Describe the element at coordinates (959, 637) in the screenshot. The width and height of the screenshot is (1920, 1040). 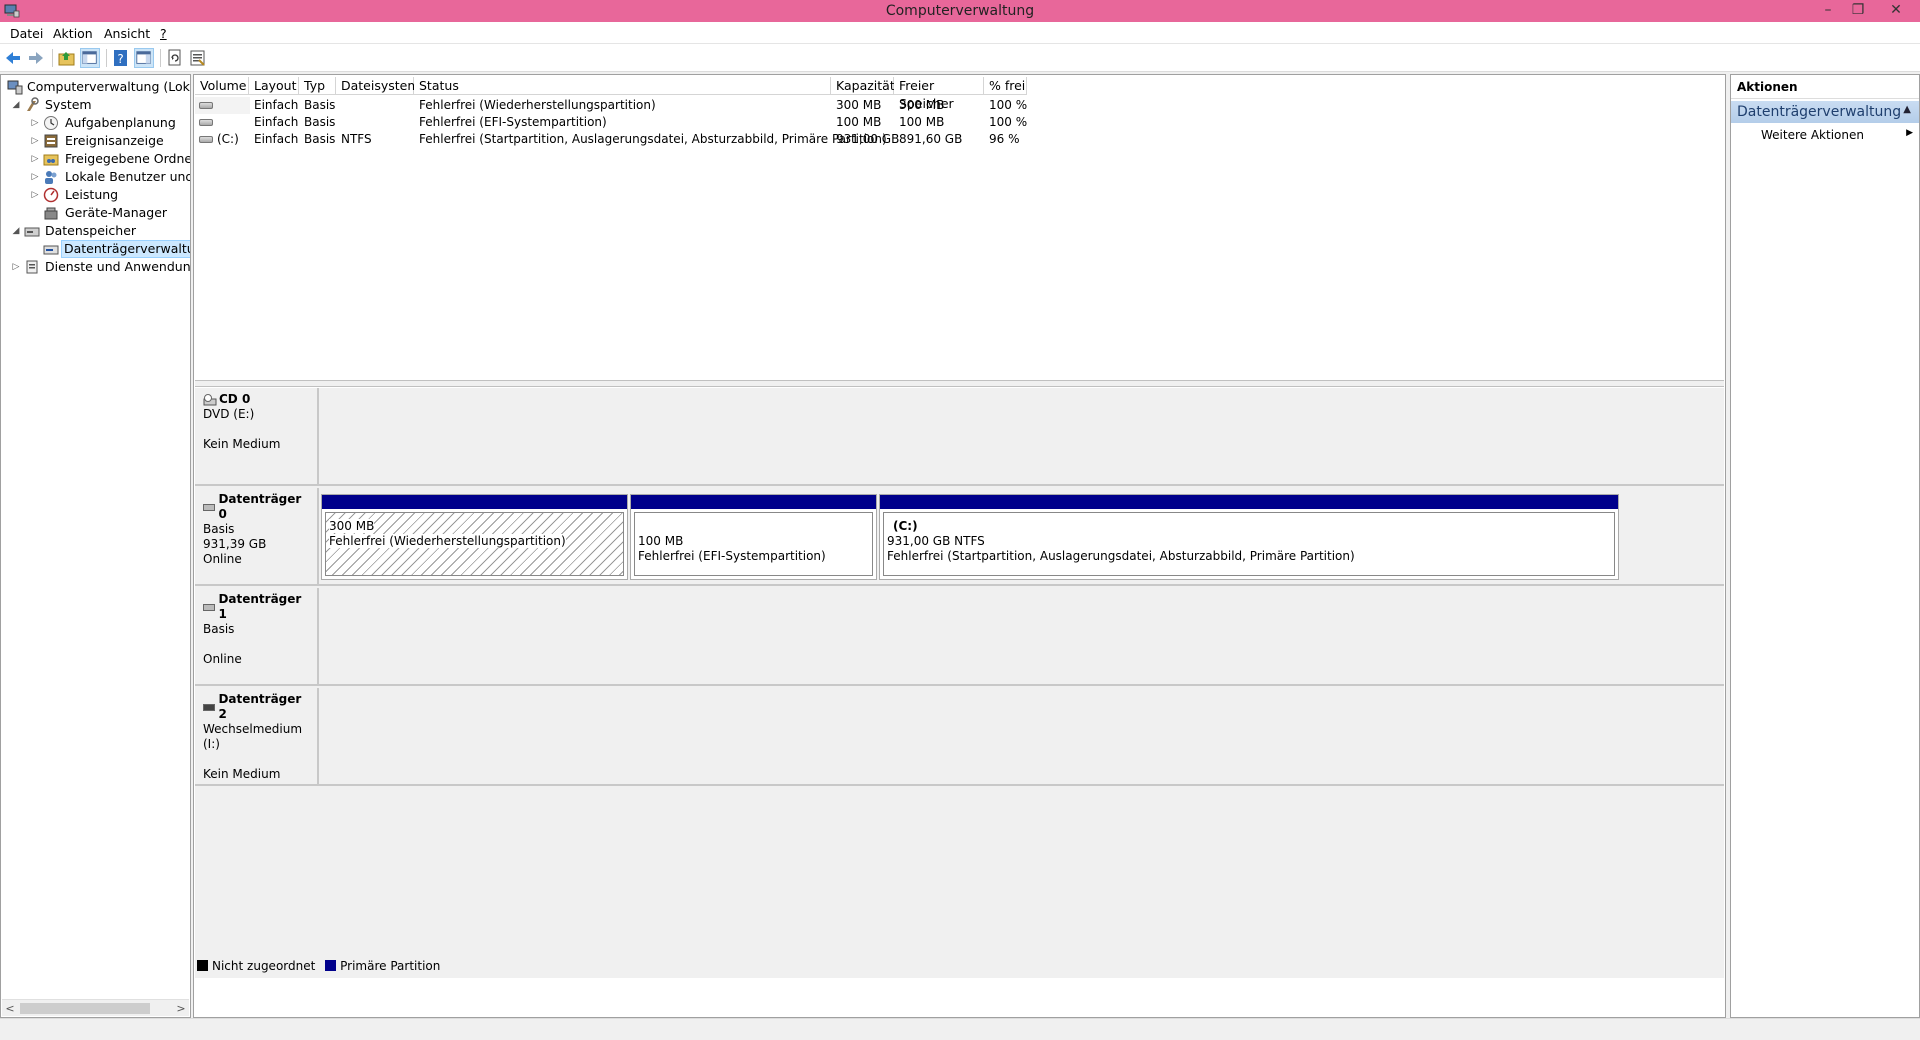
I see `disk-row-1: Datenträger 1 Basis Online` at that location.